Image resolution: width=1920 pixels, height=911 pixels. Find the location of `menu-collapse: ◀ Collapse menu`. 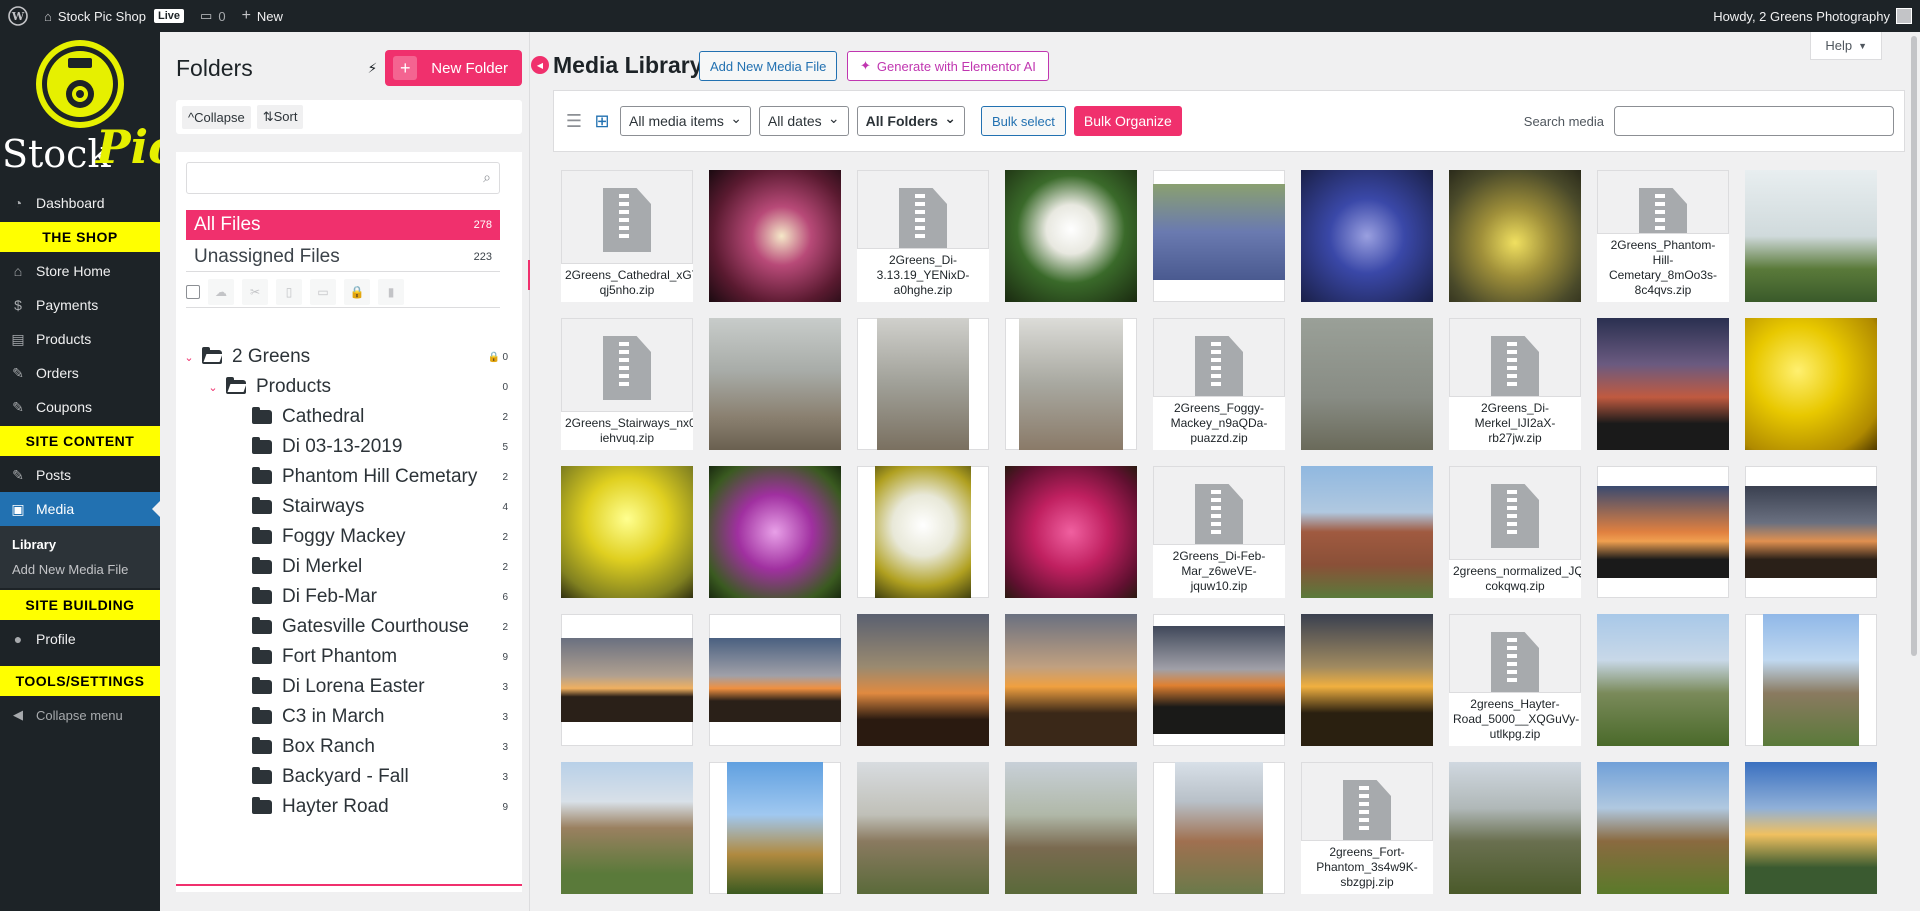

menu-collapse: ◀ Collapse menu is located at coordinates (80, 715).